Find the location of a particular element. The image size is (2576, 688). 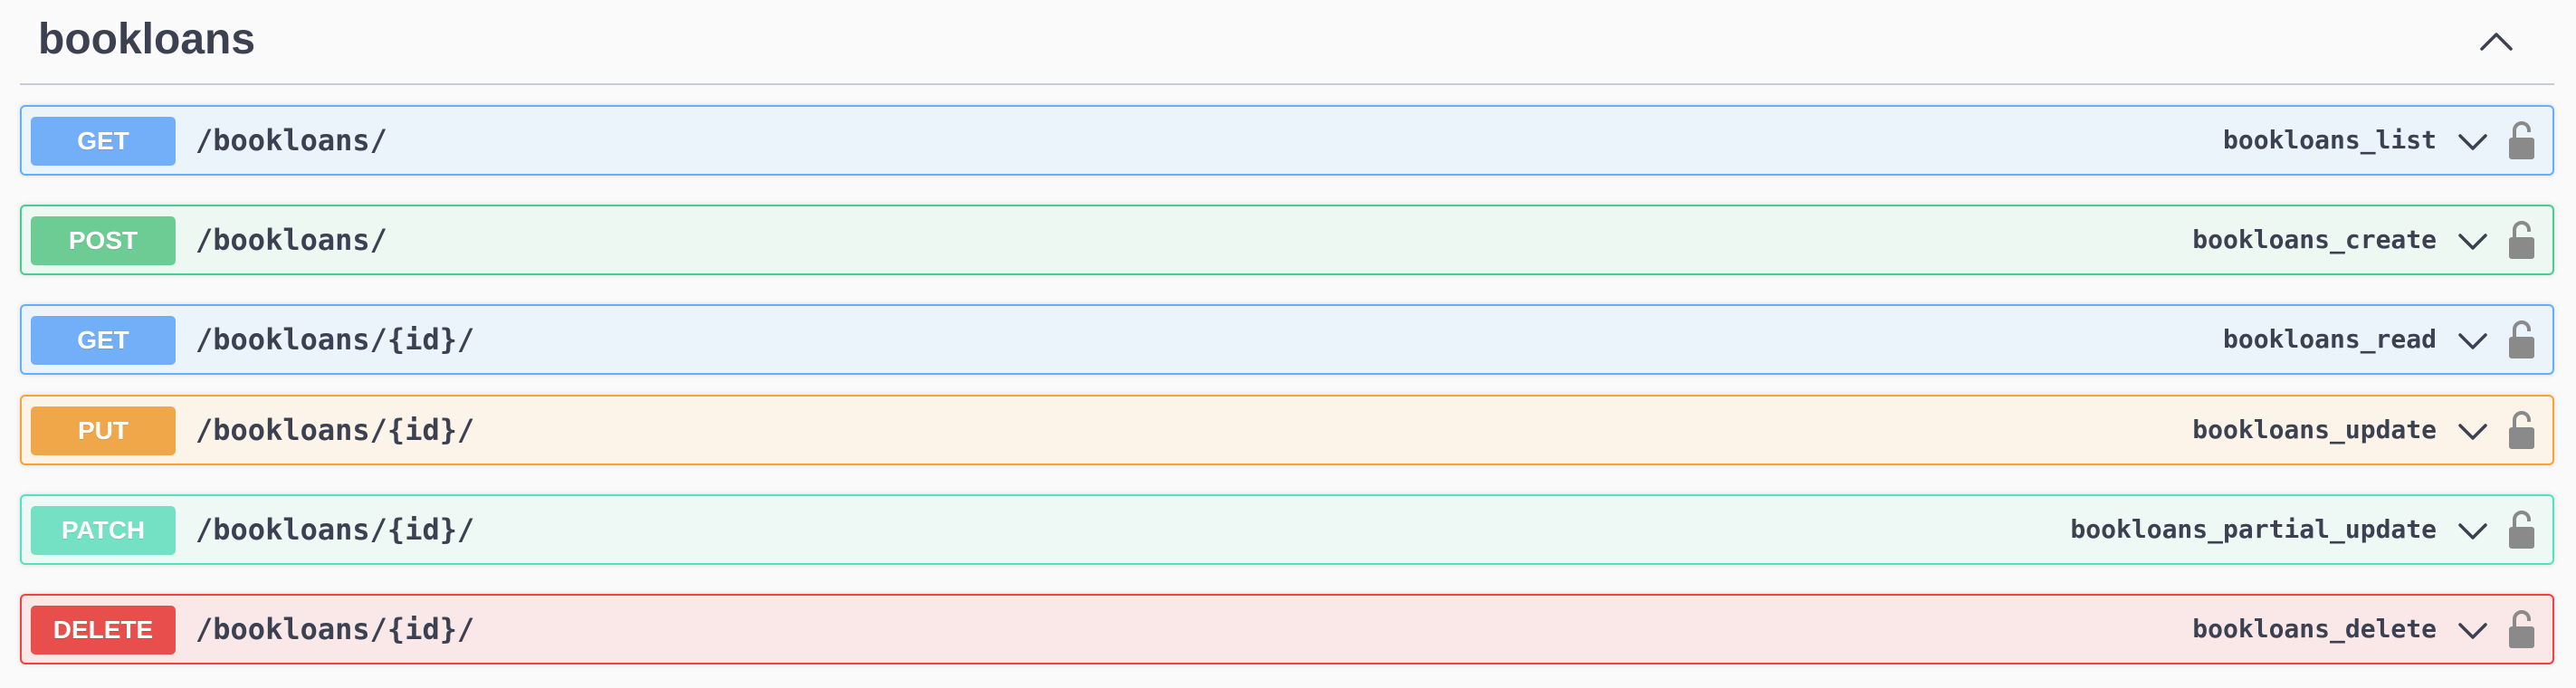

section-header: bookloans is located at coordinates (1287, 42).